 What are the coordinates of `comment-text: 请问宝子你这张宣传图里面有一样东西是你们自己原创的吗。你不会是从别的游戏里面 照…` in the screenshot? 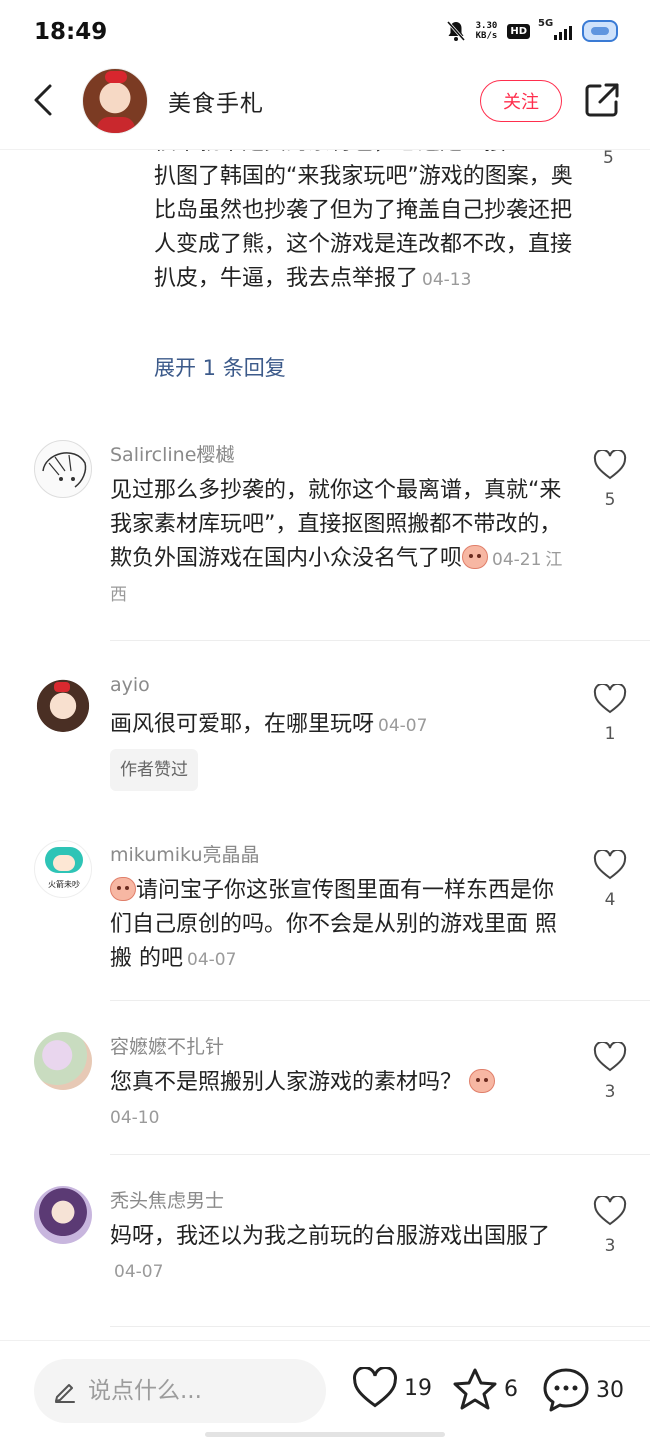 It's located at (340, 925).